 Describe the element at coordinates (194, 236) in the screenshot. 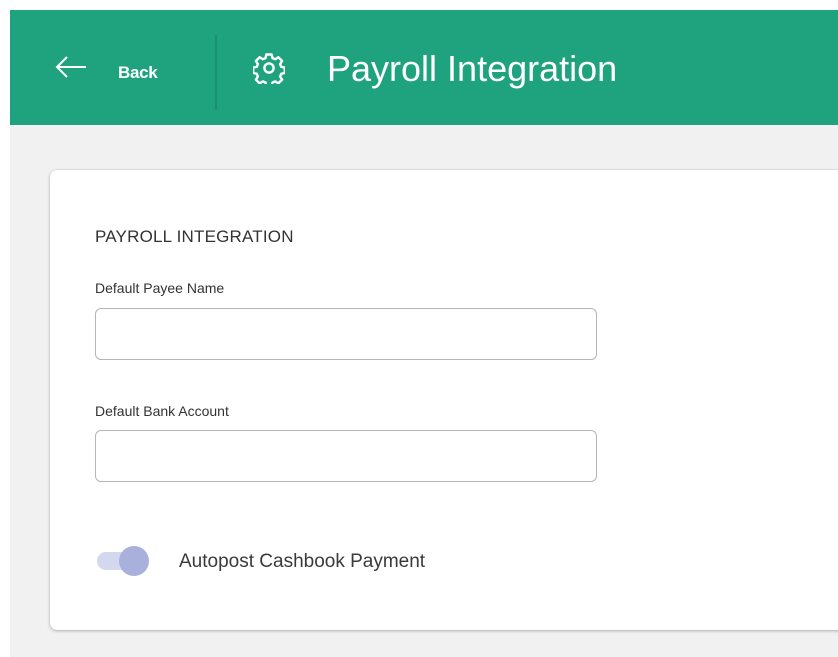

I see `section-title: PAYROLL INTEGRATION` at that location.